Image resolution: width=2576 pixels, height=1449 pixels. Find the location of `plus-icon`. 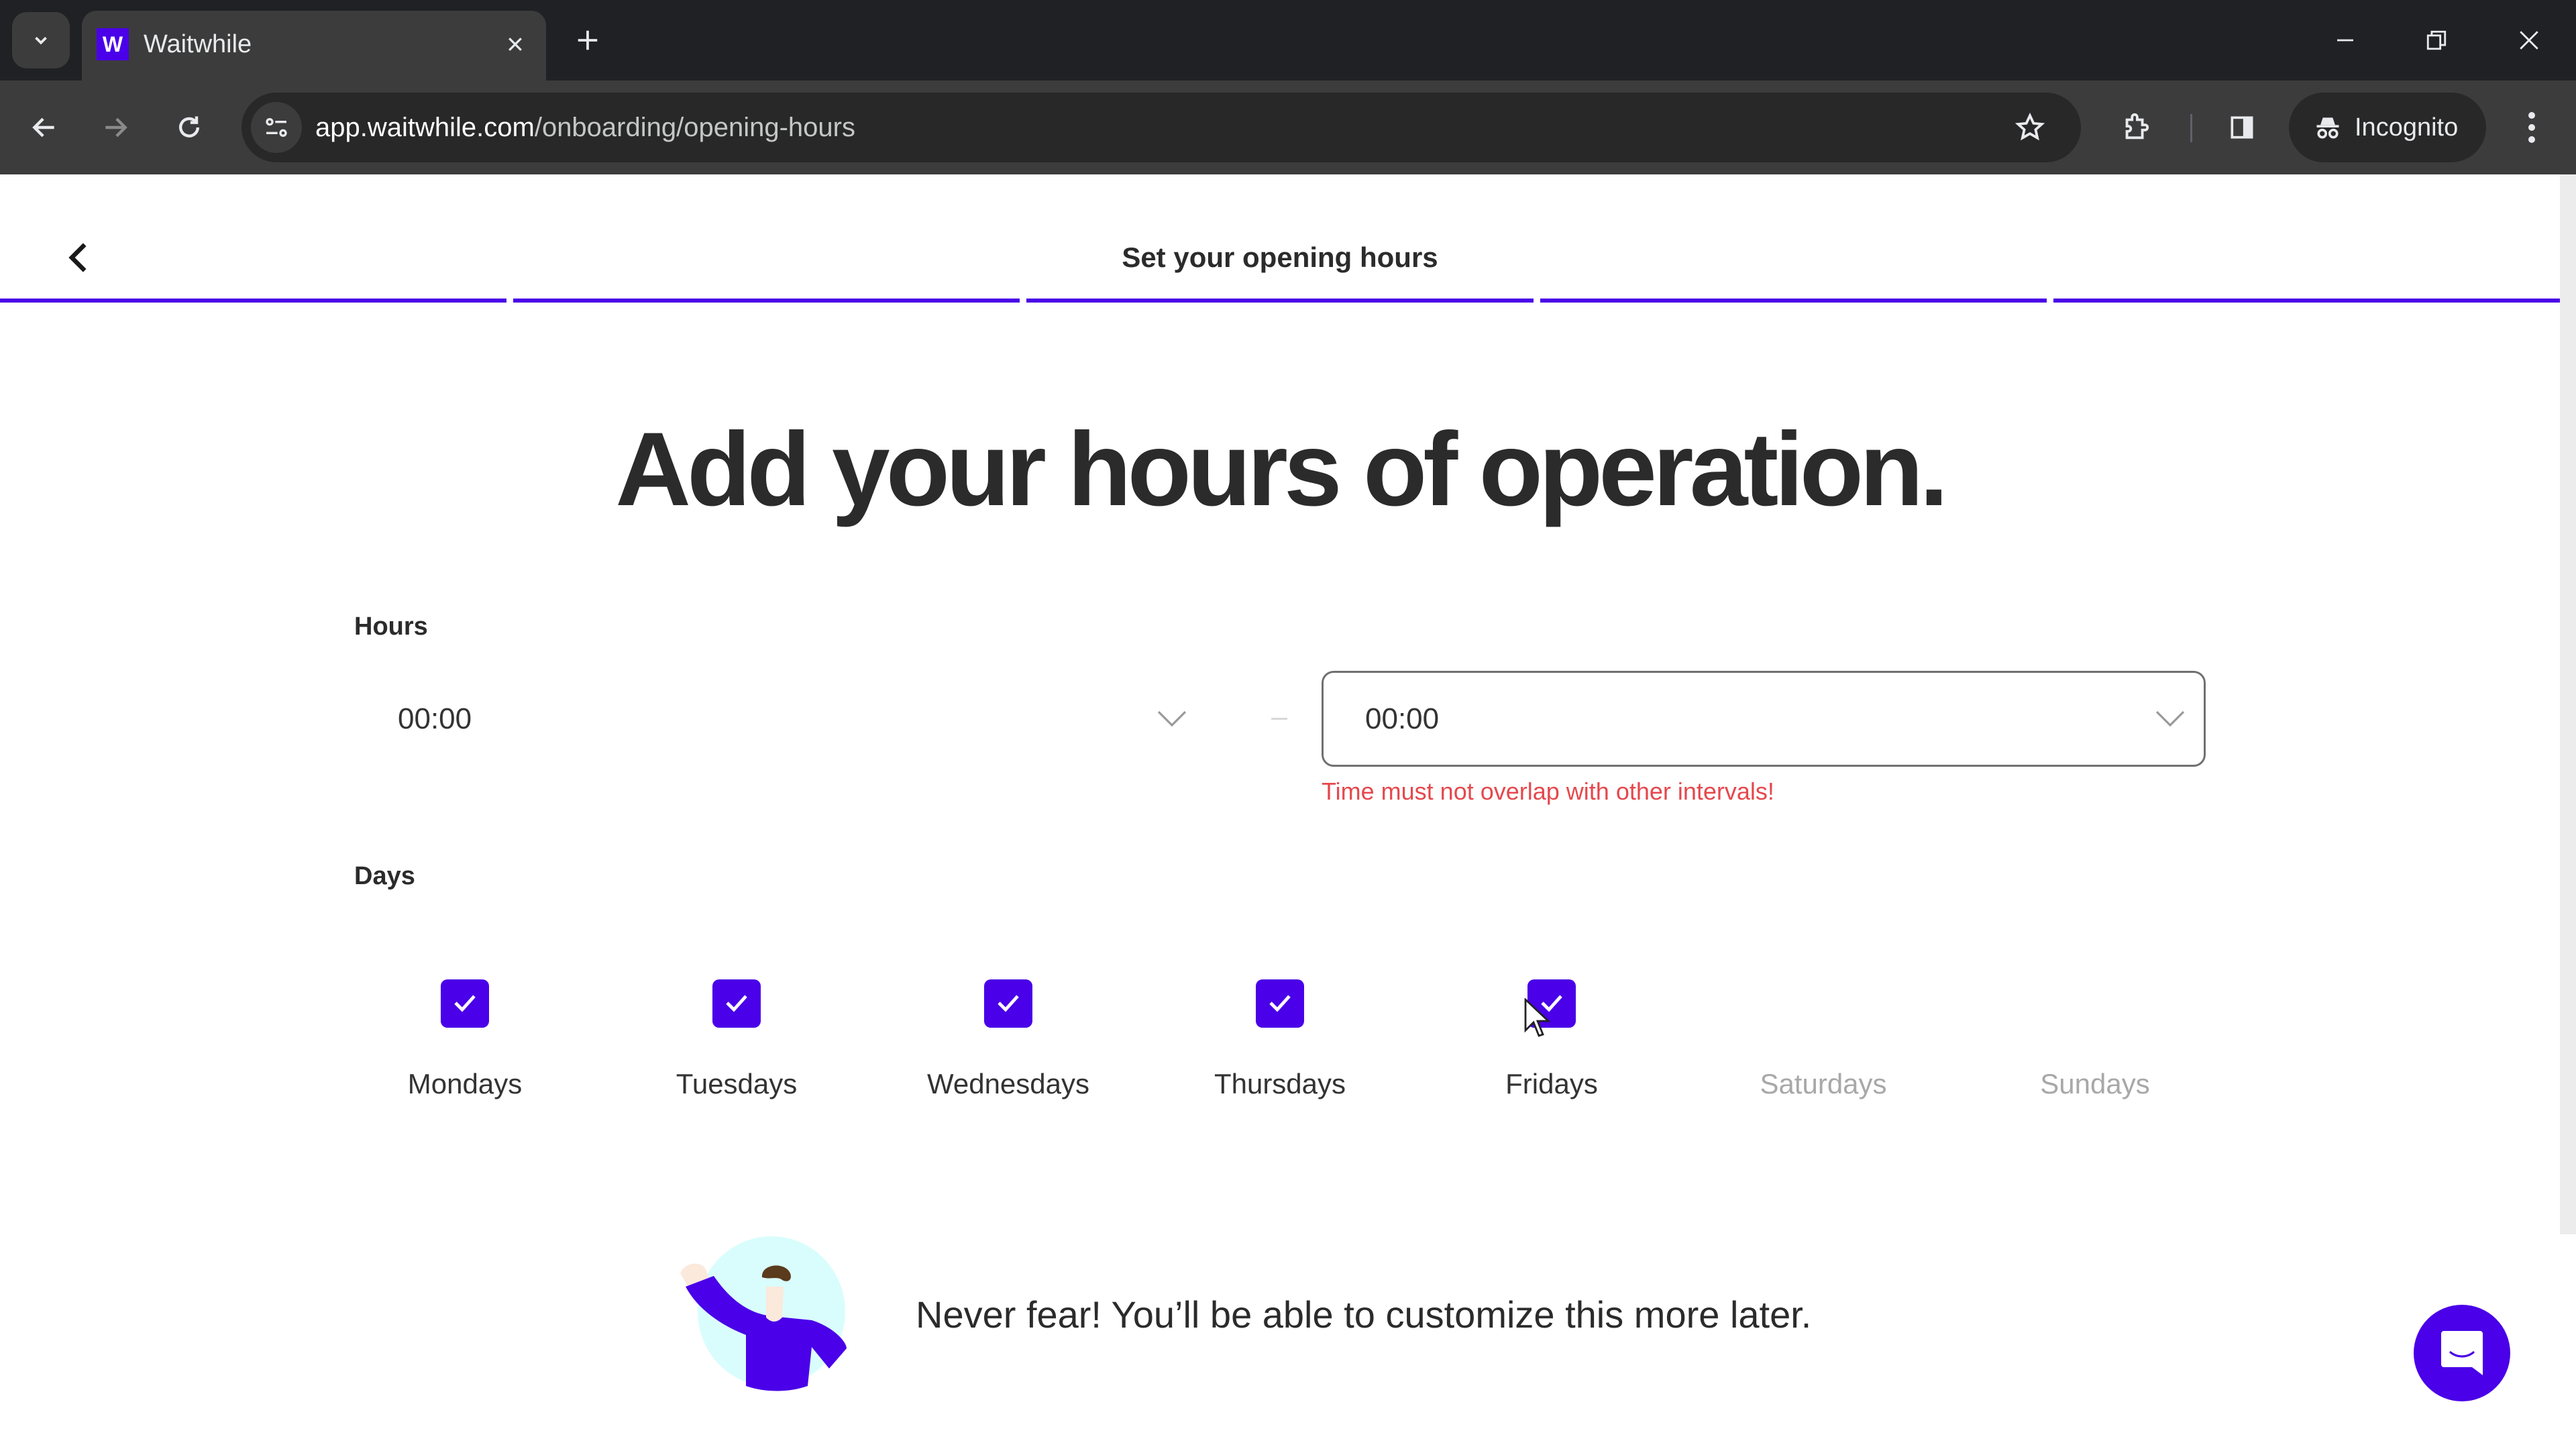

plus-icon is located at coordinates (588, 40).